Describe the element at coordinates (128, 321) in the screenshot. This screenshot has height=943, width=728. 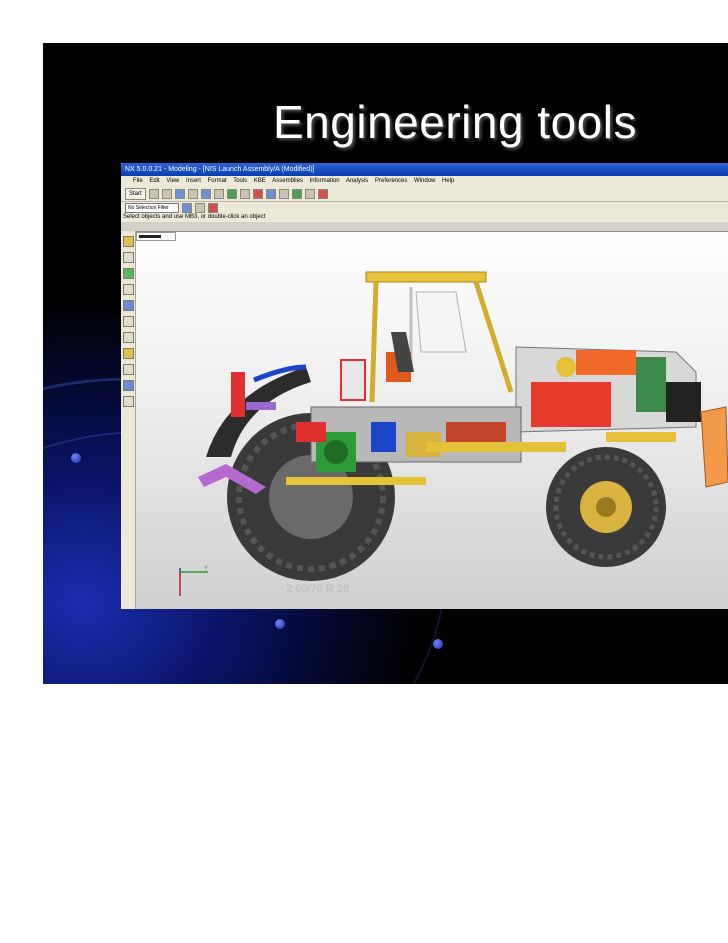
I see `history-icon` at that location.